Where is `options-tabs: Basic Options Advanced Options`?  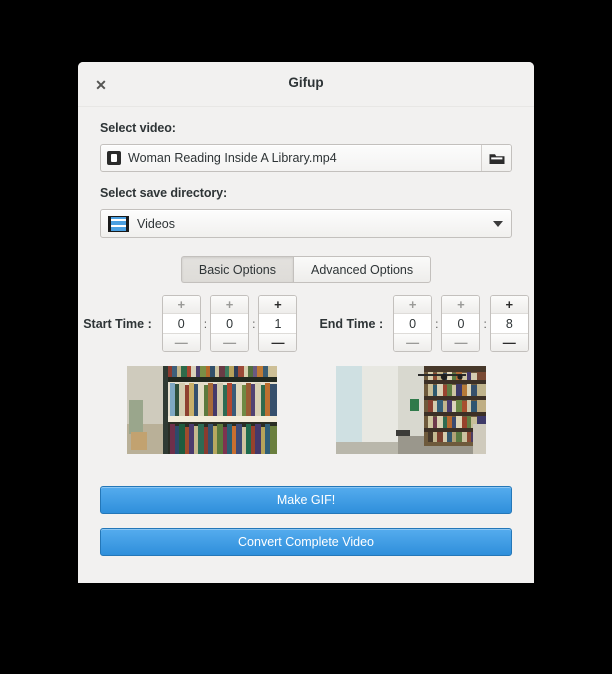 options-tabs: Basic Options Advanced Options is located at coordinates (306, 269).